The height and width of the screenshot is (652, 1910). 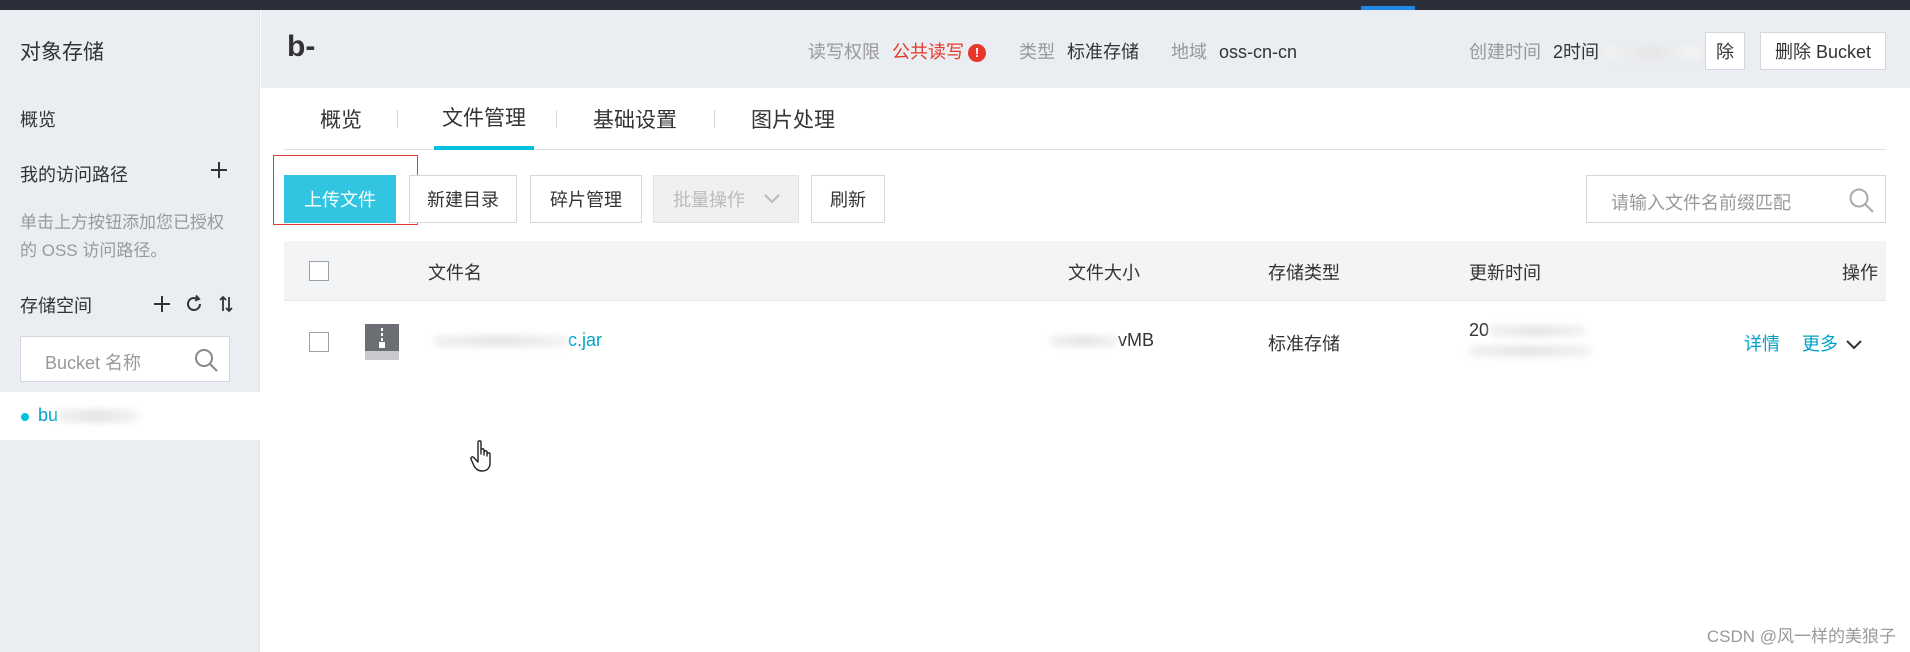 What do you see at coordinates (1079, 52) in the screenshot?
I see `storage-type: 类型 标准存储` at bounding box center [1079, 52].